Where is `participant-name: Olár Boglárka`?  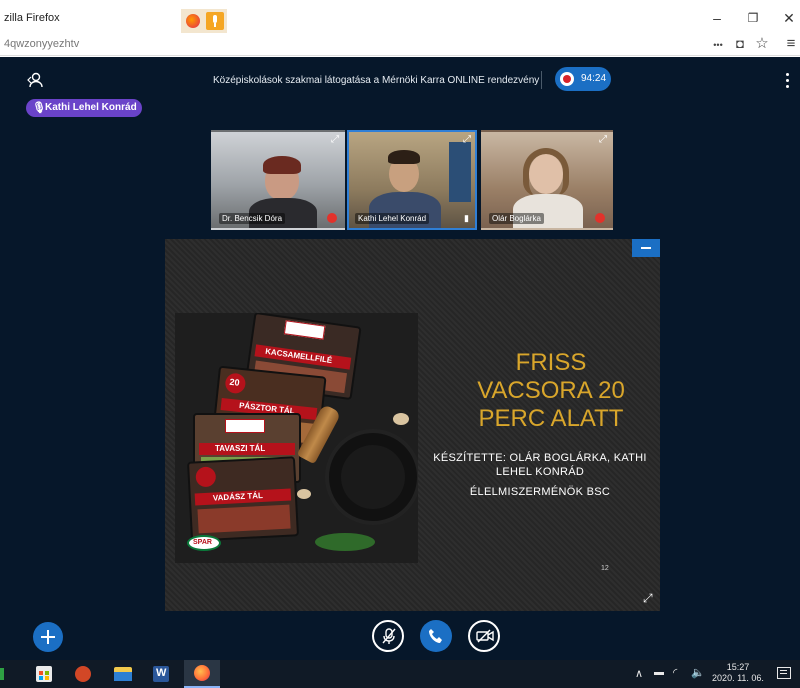 participant-name: Olár Boglárka is located at coordinates (516, 218).